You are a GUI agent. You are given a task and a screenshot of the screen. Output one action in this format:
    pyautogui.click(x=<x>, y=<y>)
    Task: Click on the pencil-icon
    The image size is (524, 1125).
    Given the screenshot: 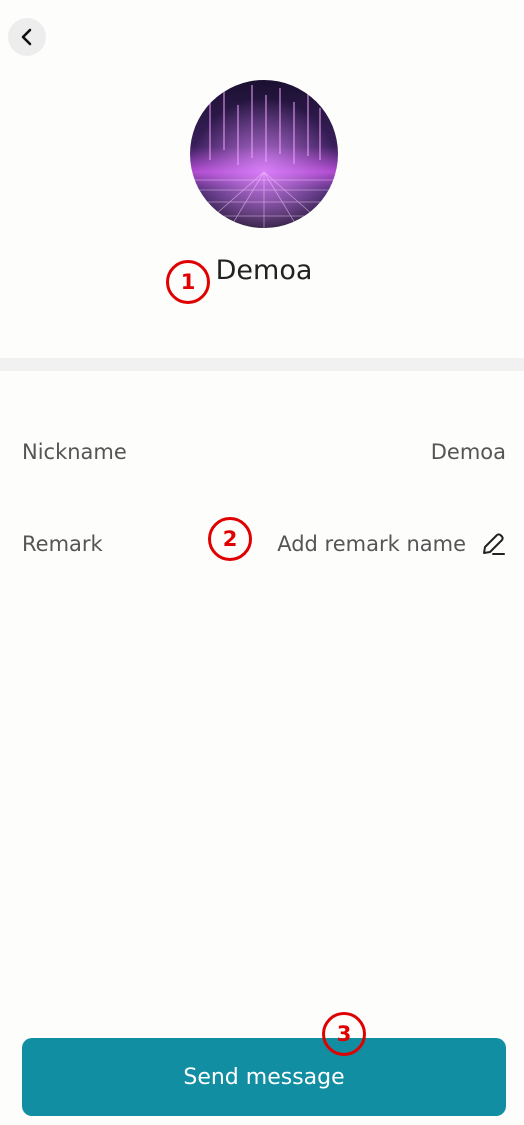 What is the action you would take?
    pyautogui.click(x=494, y=544)
    